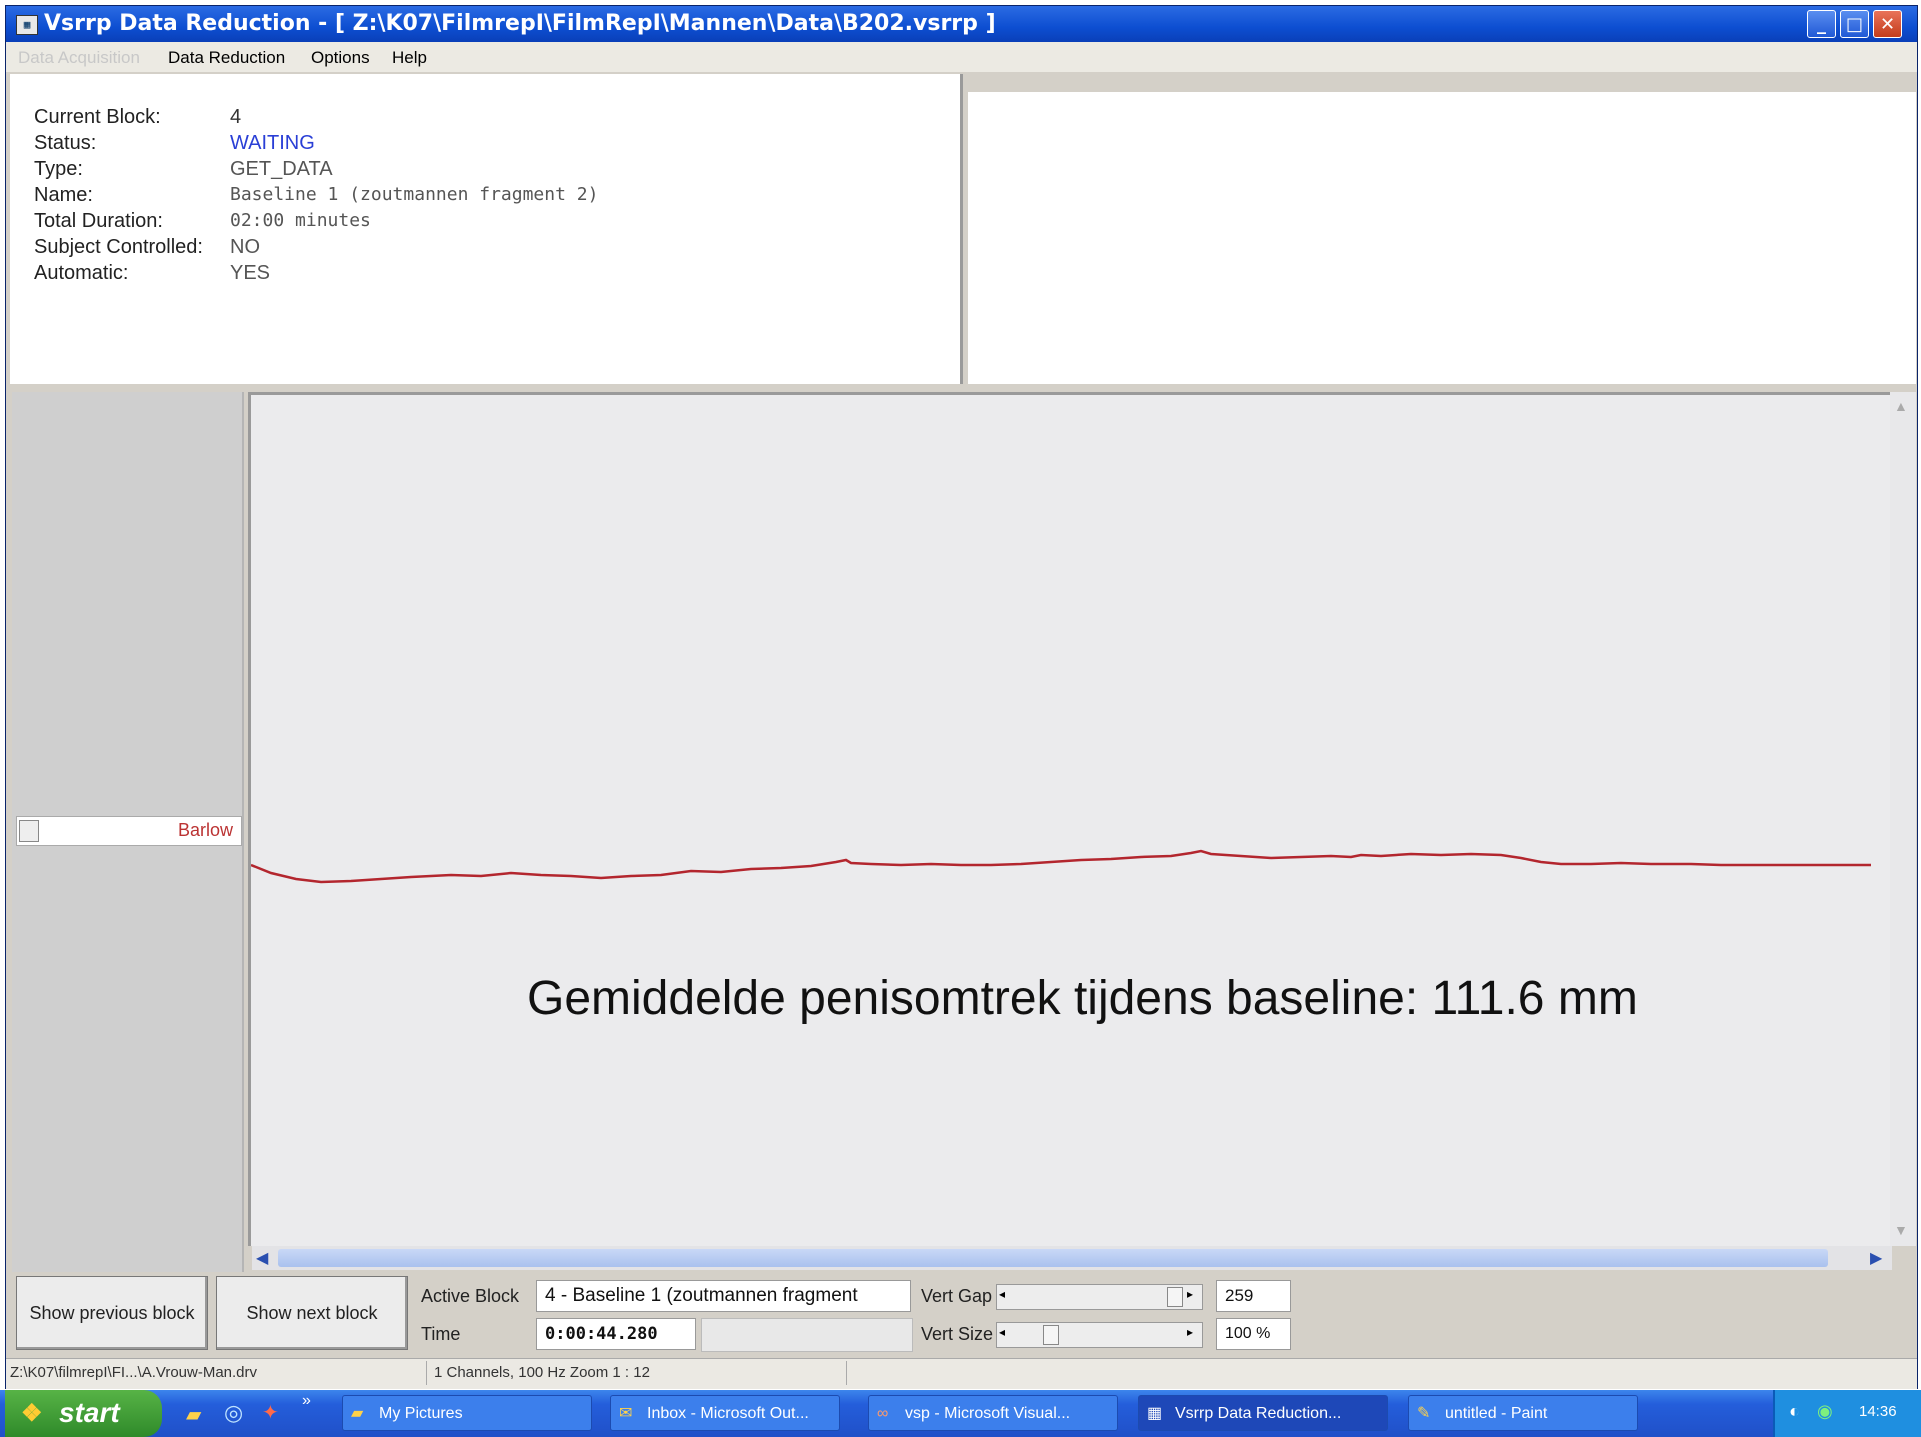  What do you see at coordinates (65, 143) in the screenshot?
I see `status-label: Status:` at bounding box center [65, 143].